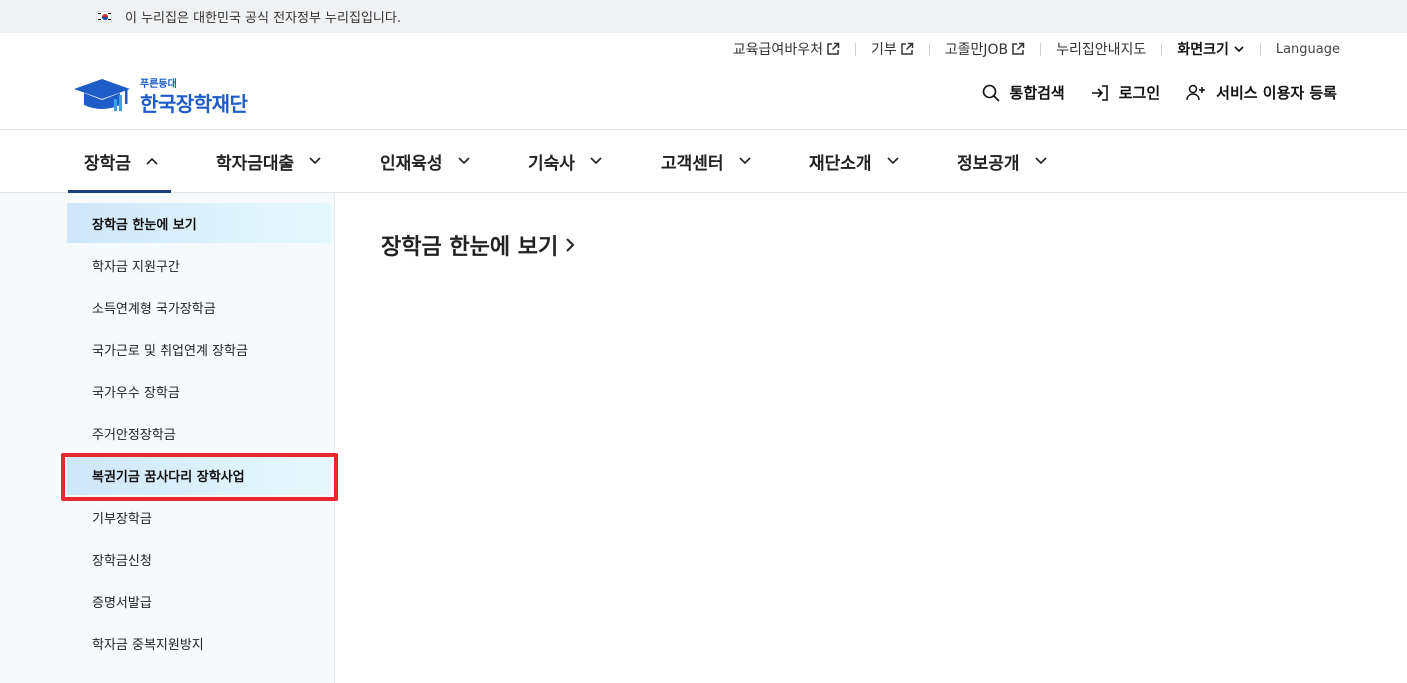  Describe the element at coordinates (255, 163) in the screenshot. I see `gnb-label: 학자금대출` at that location.